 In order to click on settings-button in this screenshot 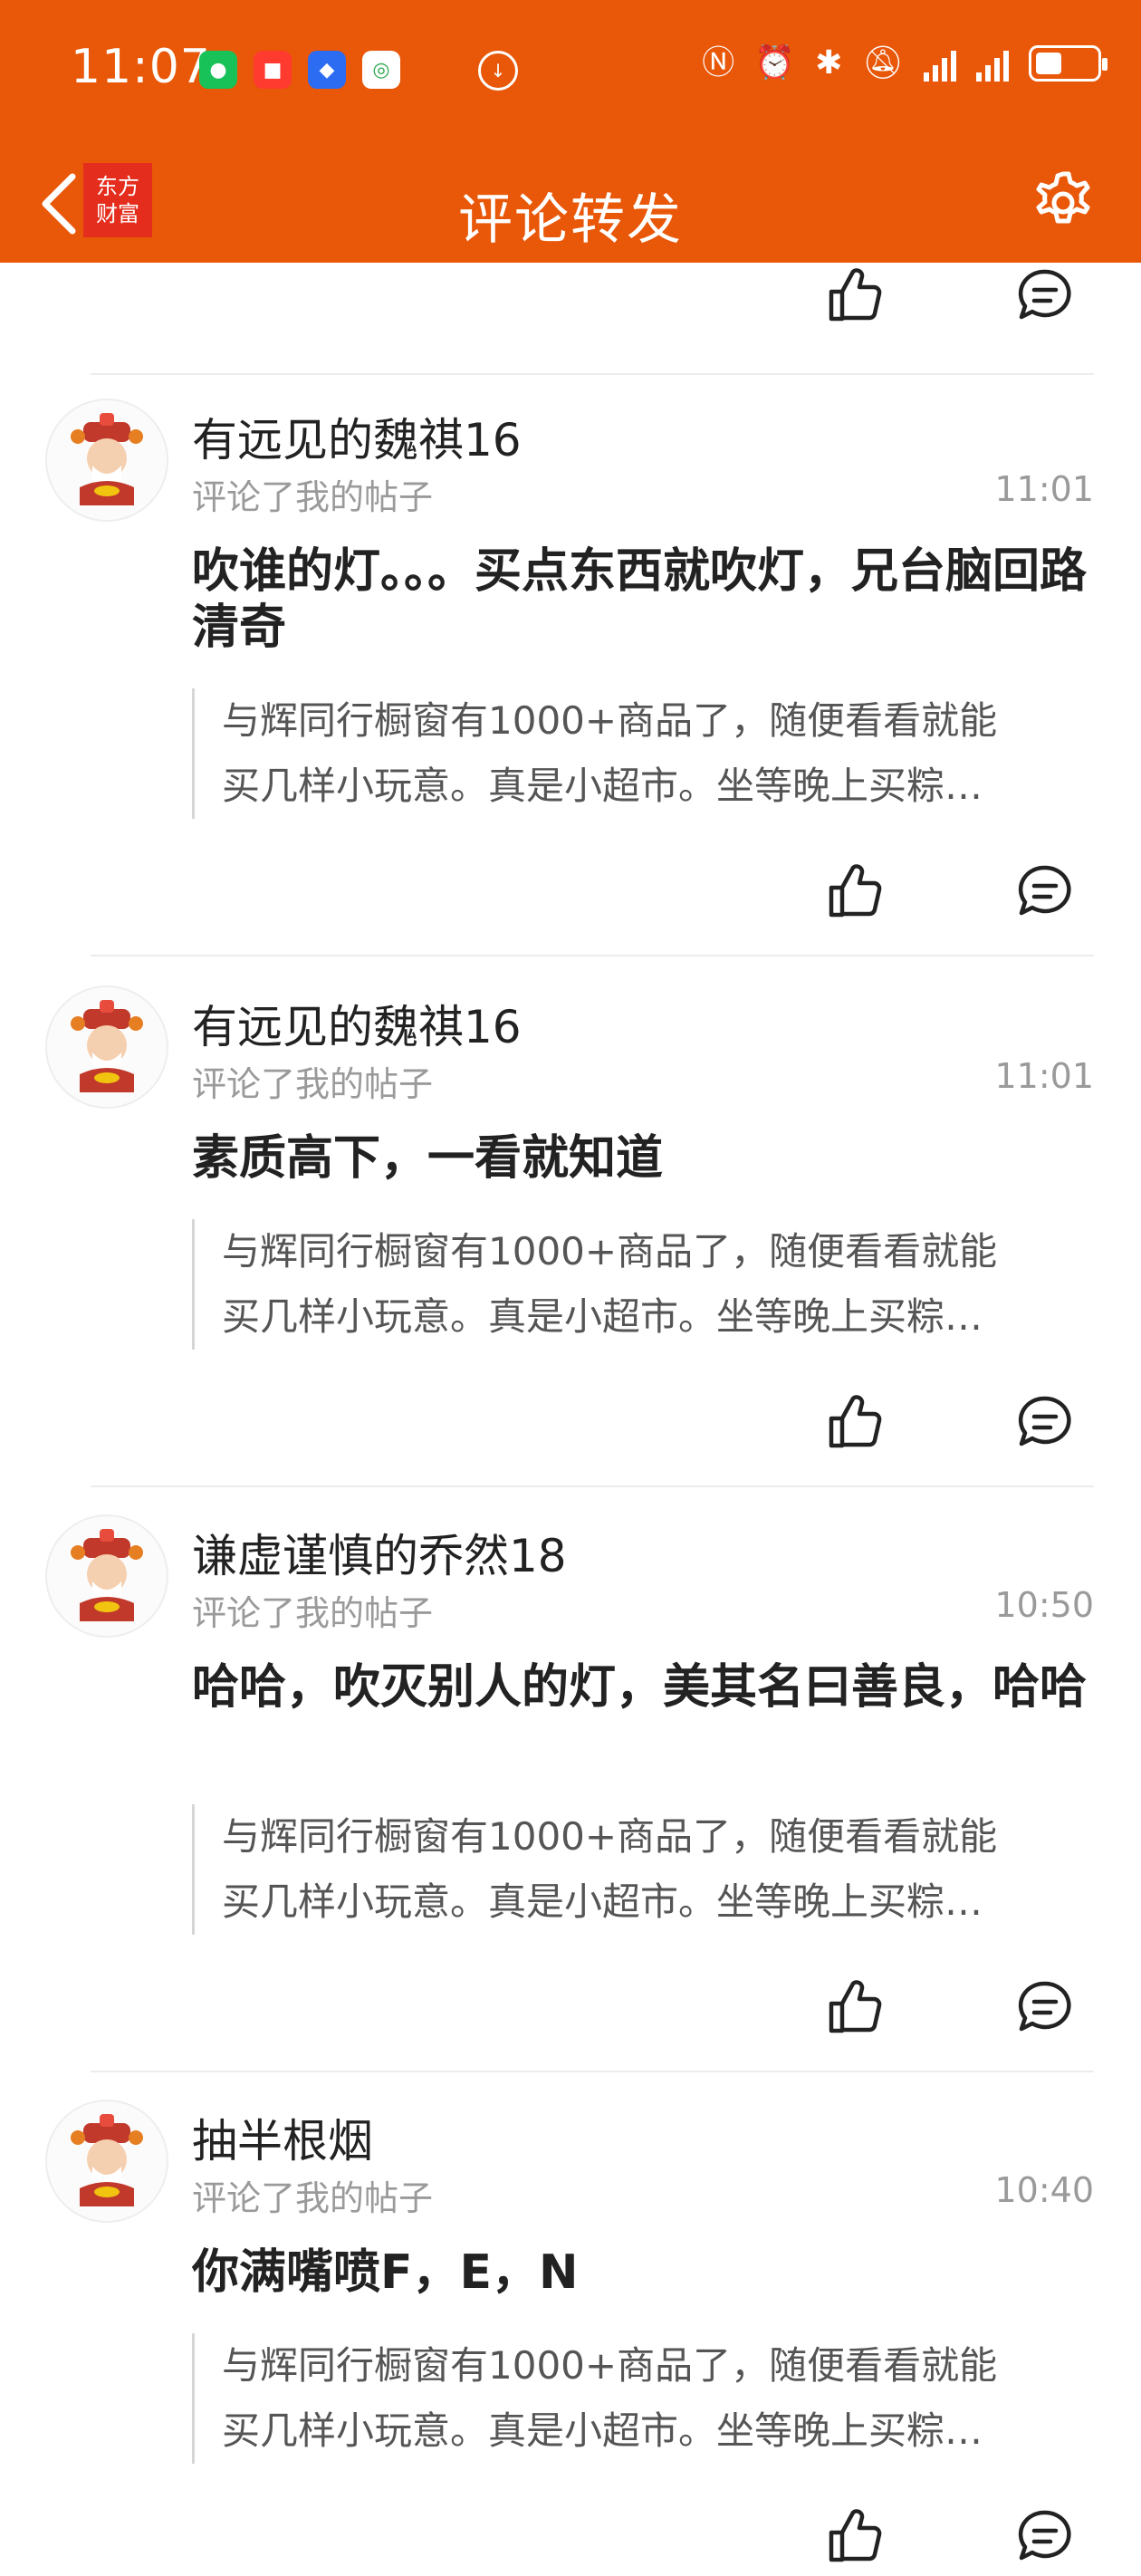, I will do `click(1063, 203)`.